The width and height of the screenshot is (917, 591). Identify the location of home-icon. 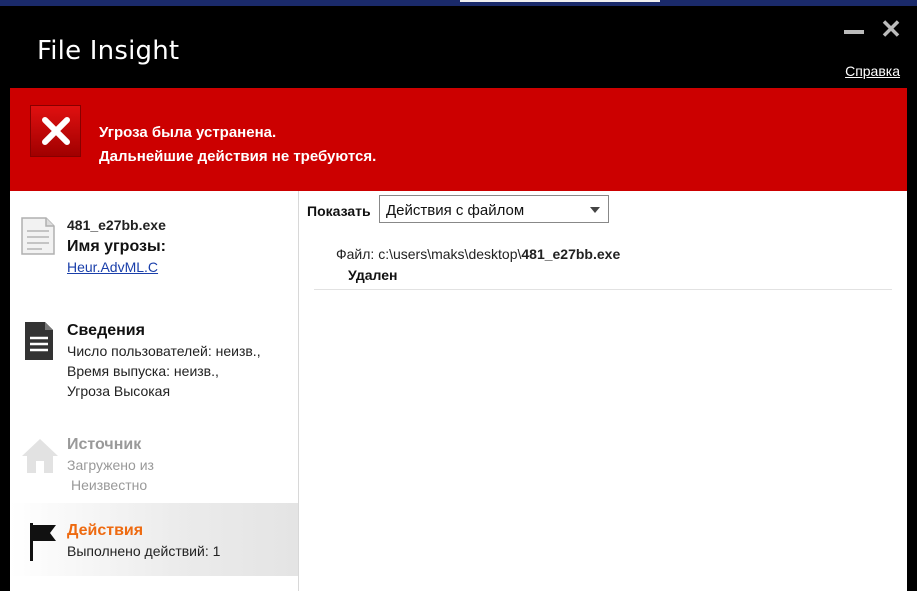
(40, 458).